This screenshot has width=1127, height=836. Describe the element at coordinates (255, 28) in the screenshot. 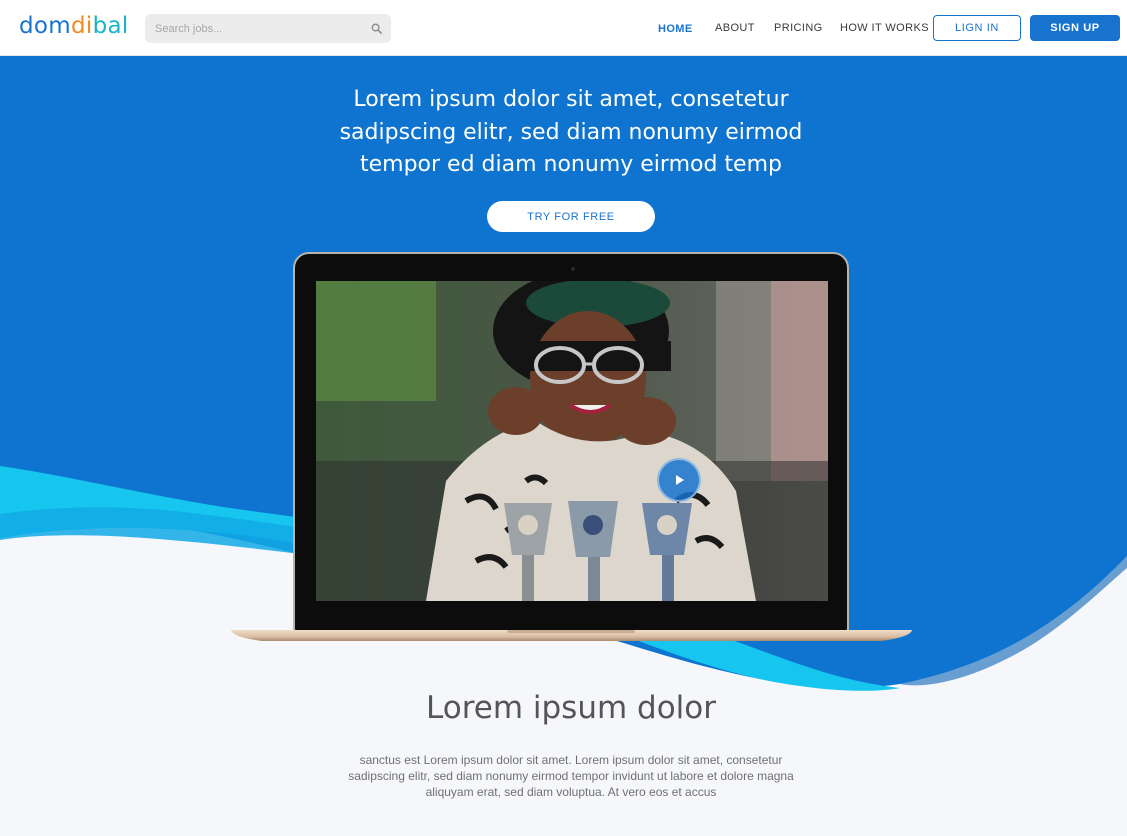

I see `search-input` at that location.